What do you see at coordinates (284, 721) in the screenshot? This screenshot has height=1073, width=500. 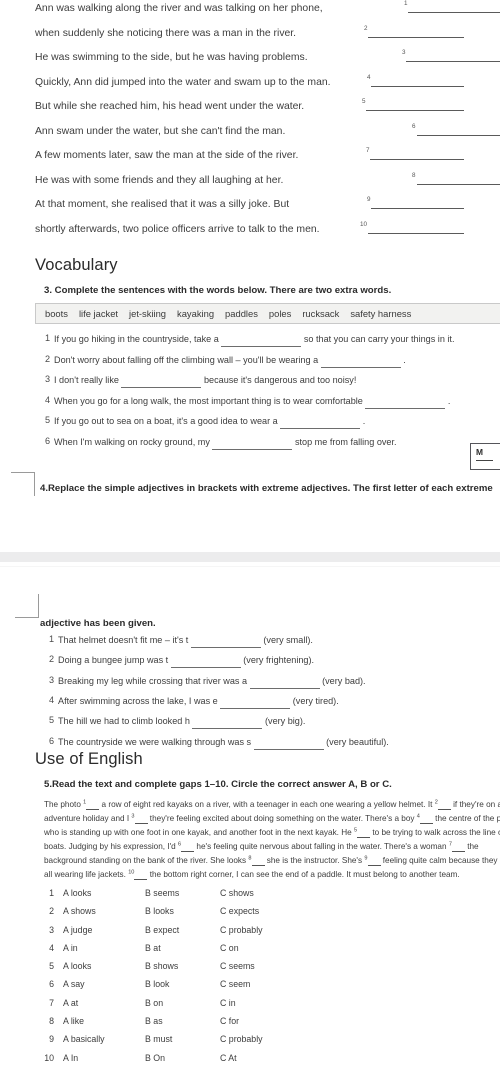 I see `exercise-item-suffix: (very big).` at bounding box center [284, 721].